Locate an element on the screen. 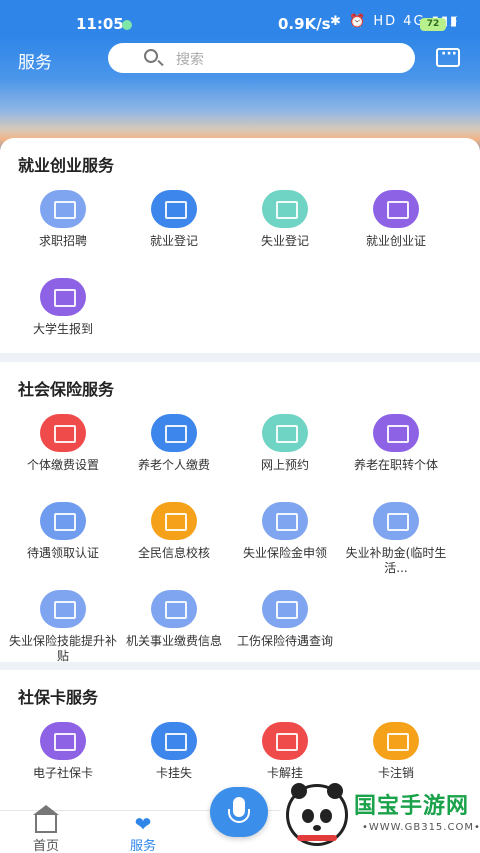 Image resolution: width=480 pixels, height=853 pixels. section-title: 就业创业服务 is located at coordinates (66, 165).